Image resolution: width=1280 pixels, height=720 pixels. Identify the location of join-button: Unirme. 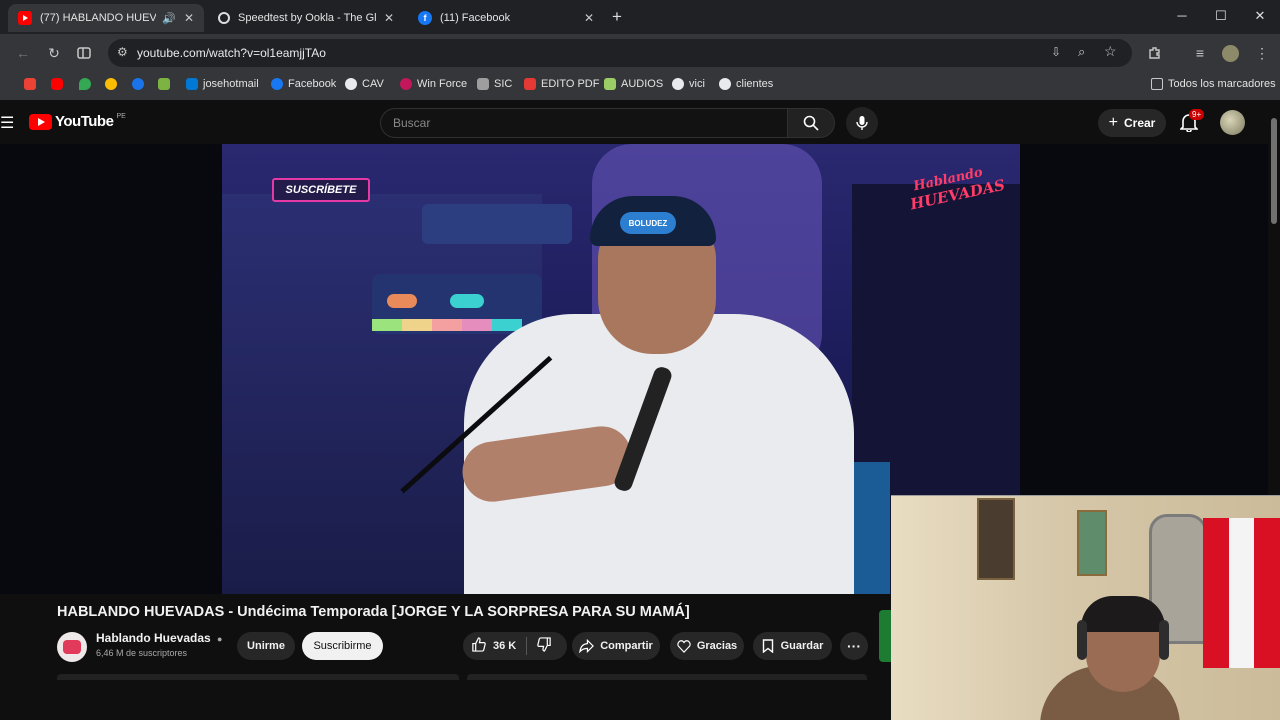
(266, 646).